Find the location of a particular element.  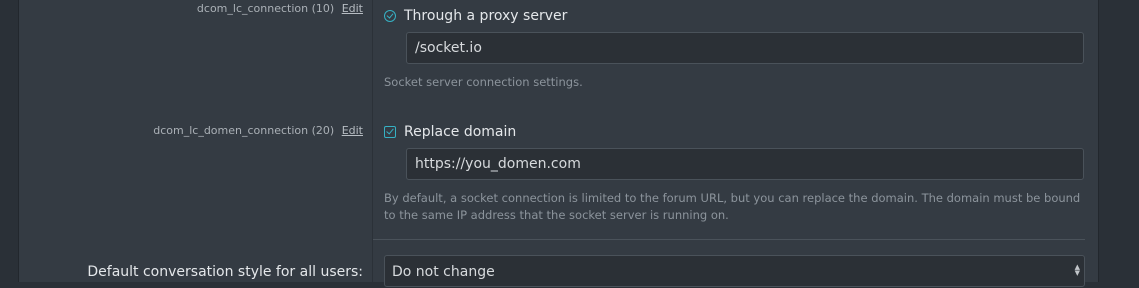

option-label-dcom-lc-domen-connection: dcom_lc_domen_connection (20) Edit is located at coordinates (258, 130).